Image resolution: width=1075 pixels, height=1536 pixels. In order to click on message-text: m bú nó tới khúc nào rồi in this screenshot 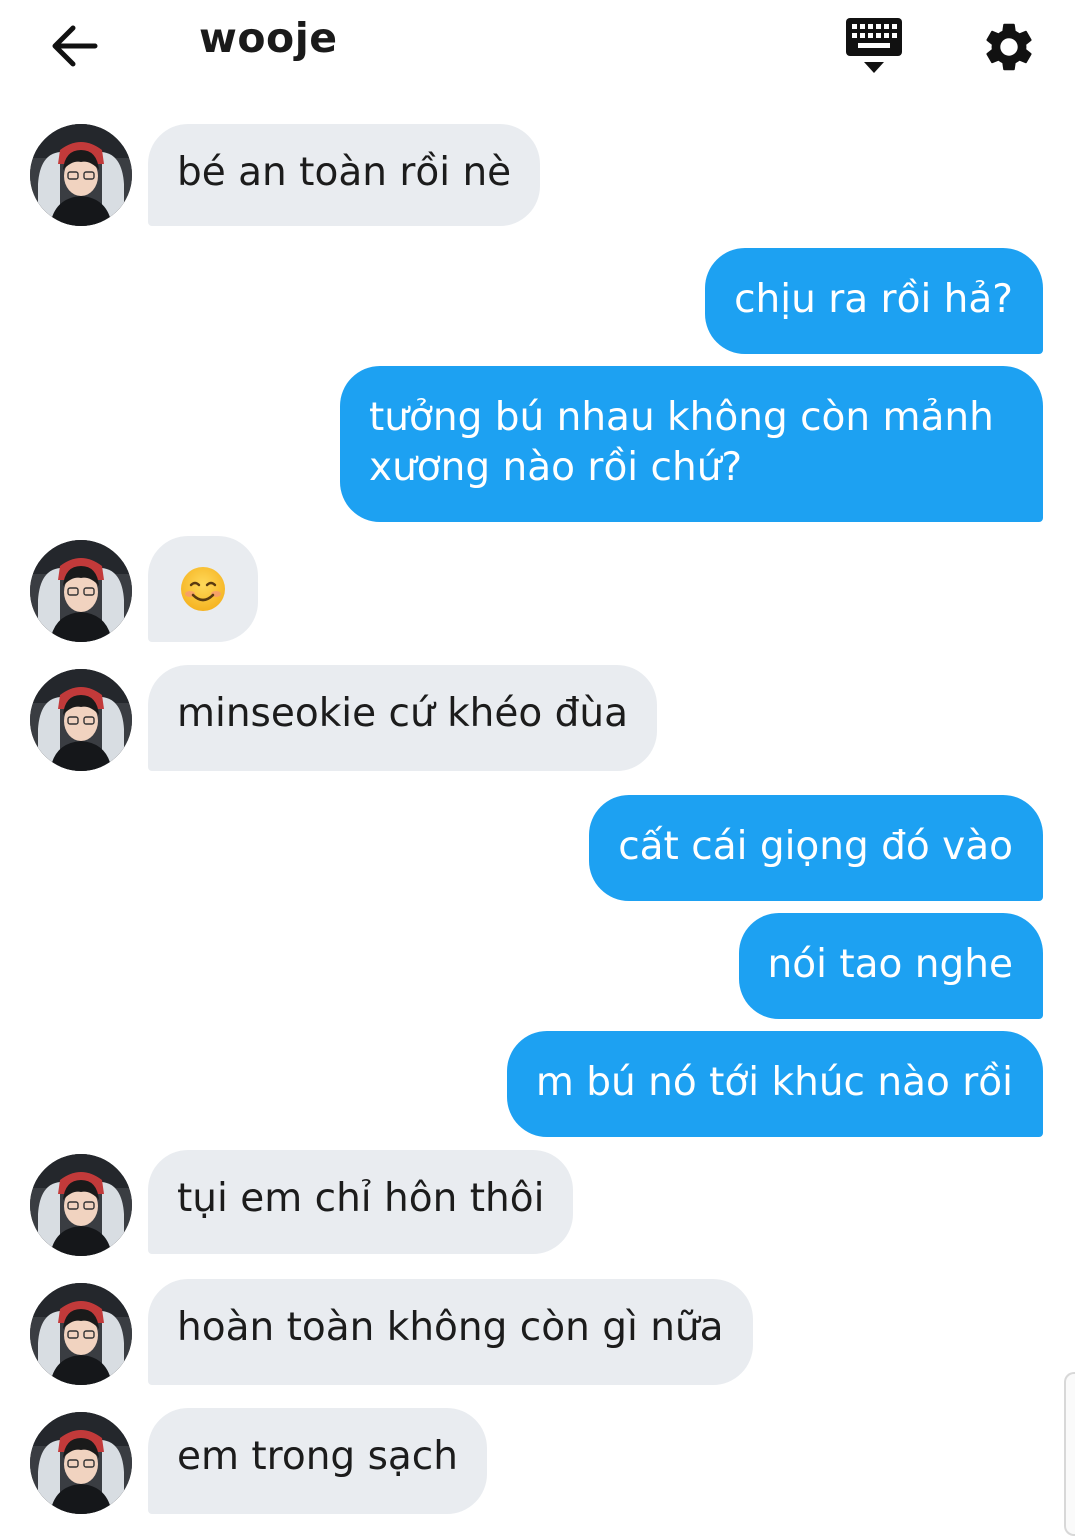, I will do `click(774, 1082)`.